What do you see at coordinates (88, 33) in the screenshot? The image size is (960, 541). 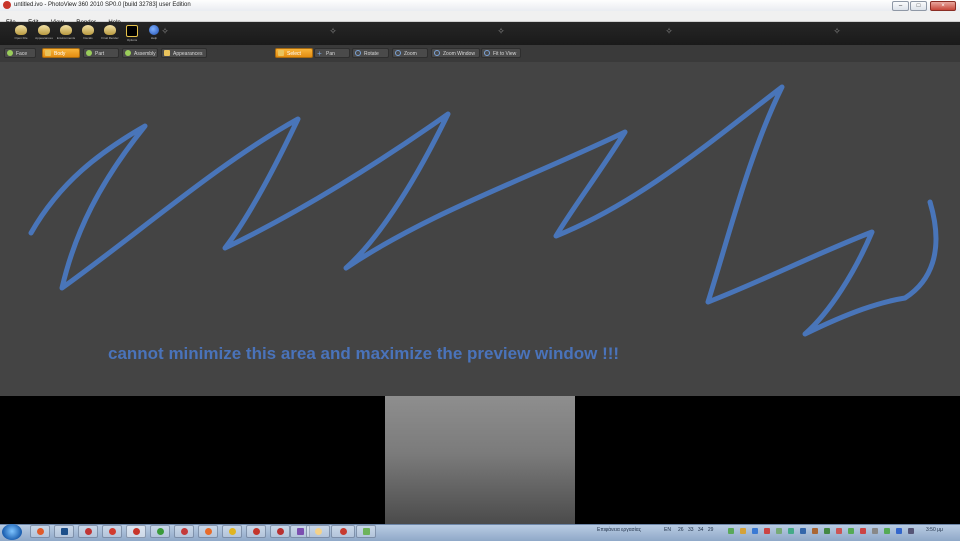 I see `decals-tool-button: Decals` at bounding box center [88, 33].